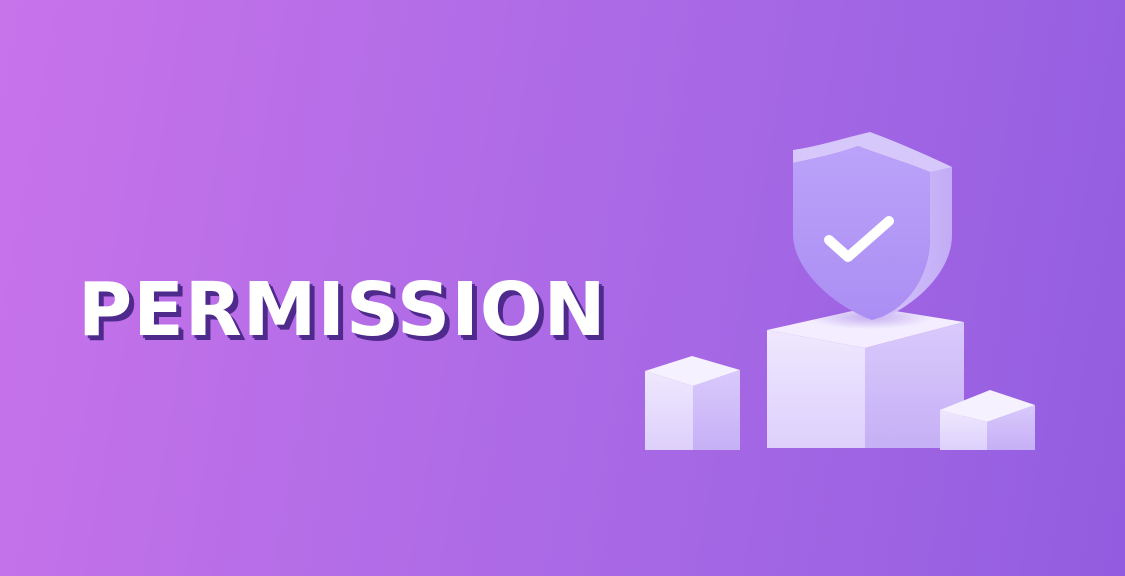  What do you see at coordinates (342, 310) in the screenshot?
I see `banner-title: PERMISSION` at bounding box center [342, 310].